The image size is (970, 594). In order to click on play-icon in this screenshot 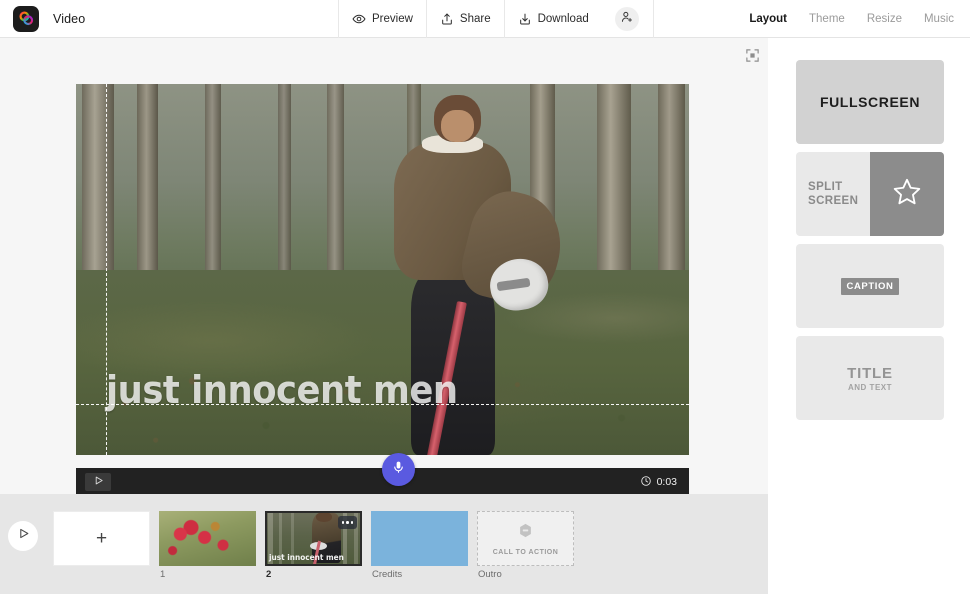, I will do `click(98, 482)`.